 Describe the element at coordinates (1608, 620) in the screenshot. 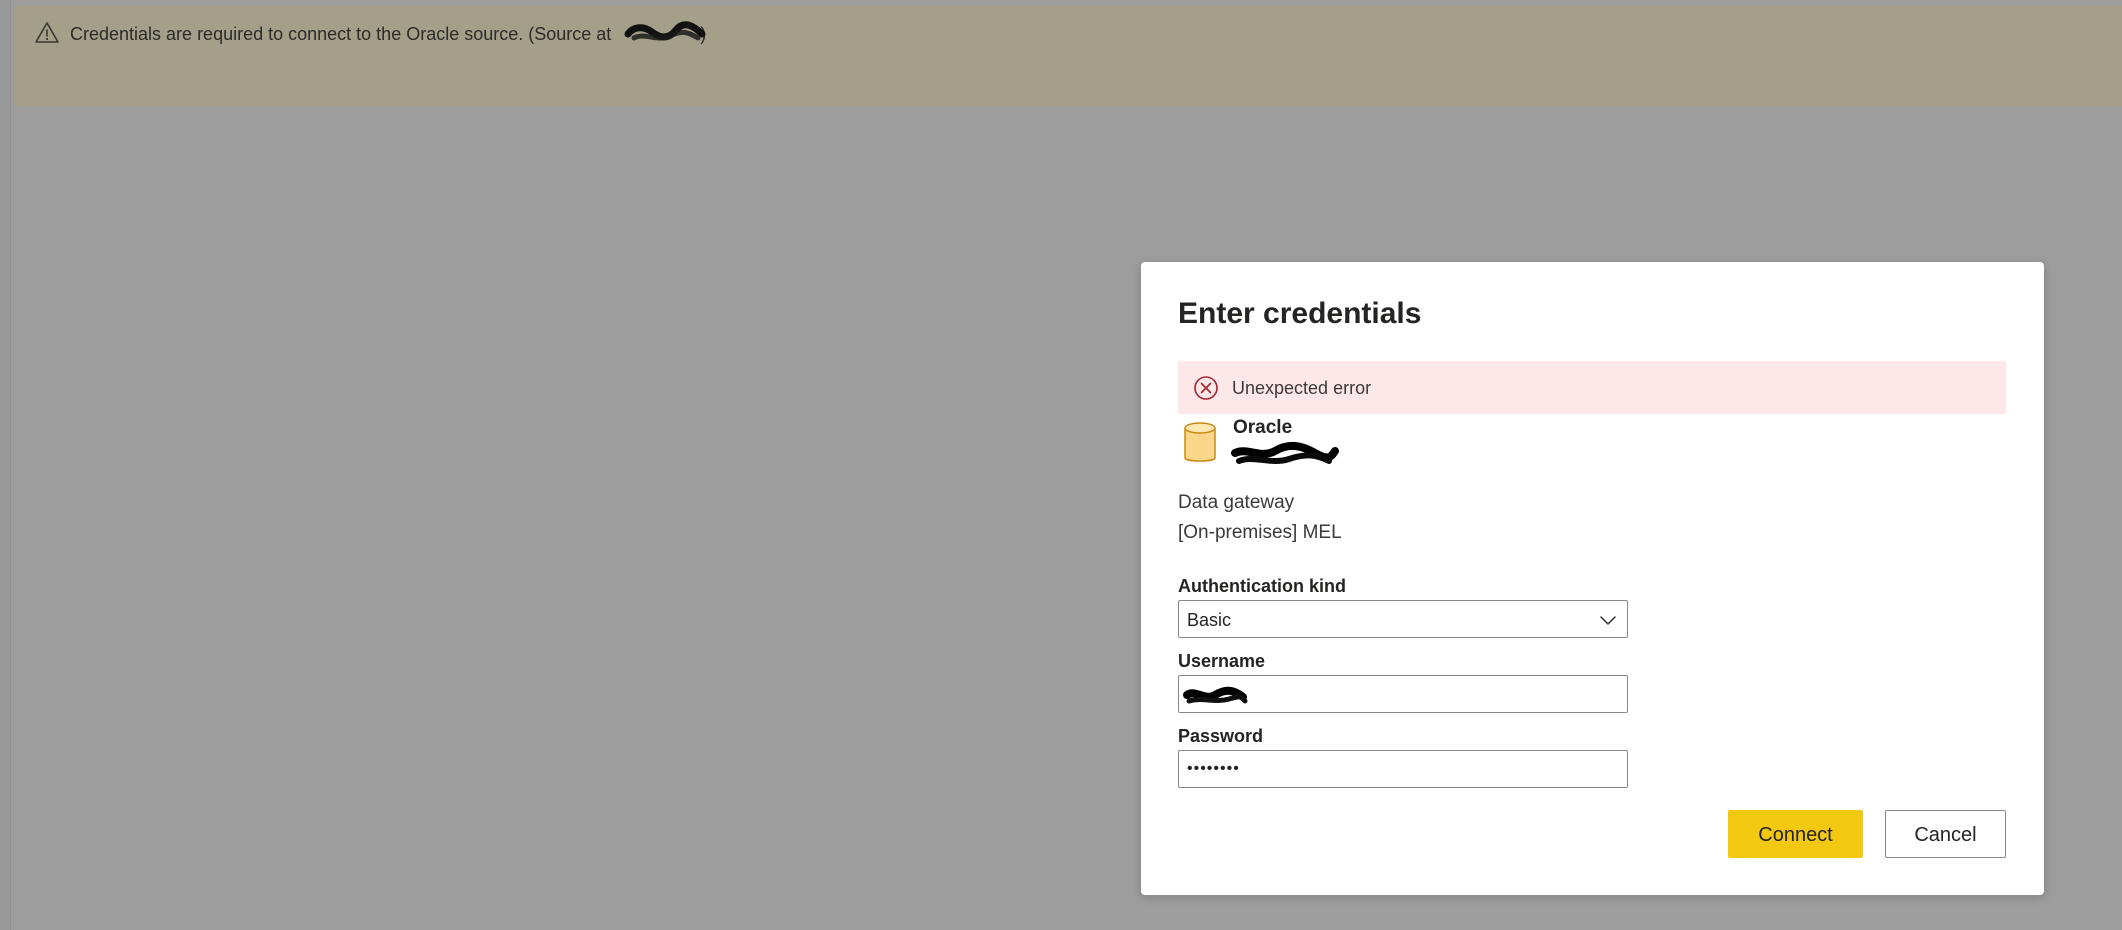

I see `chevron-down-icon` at that location.